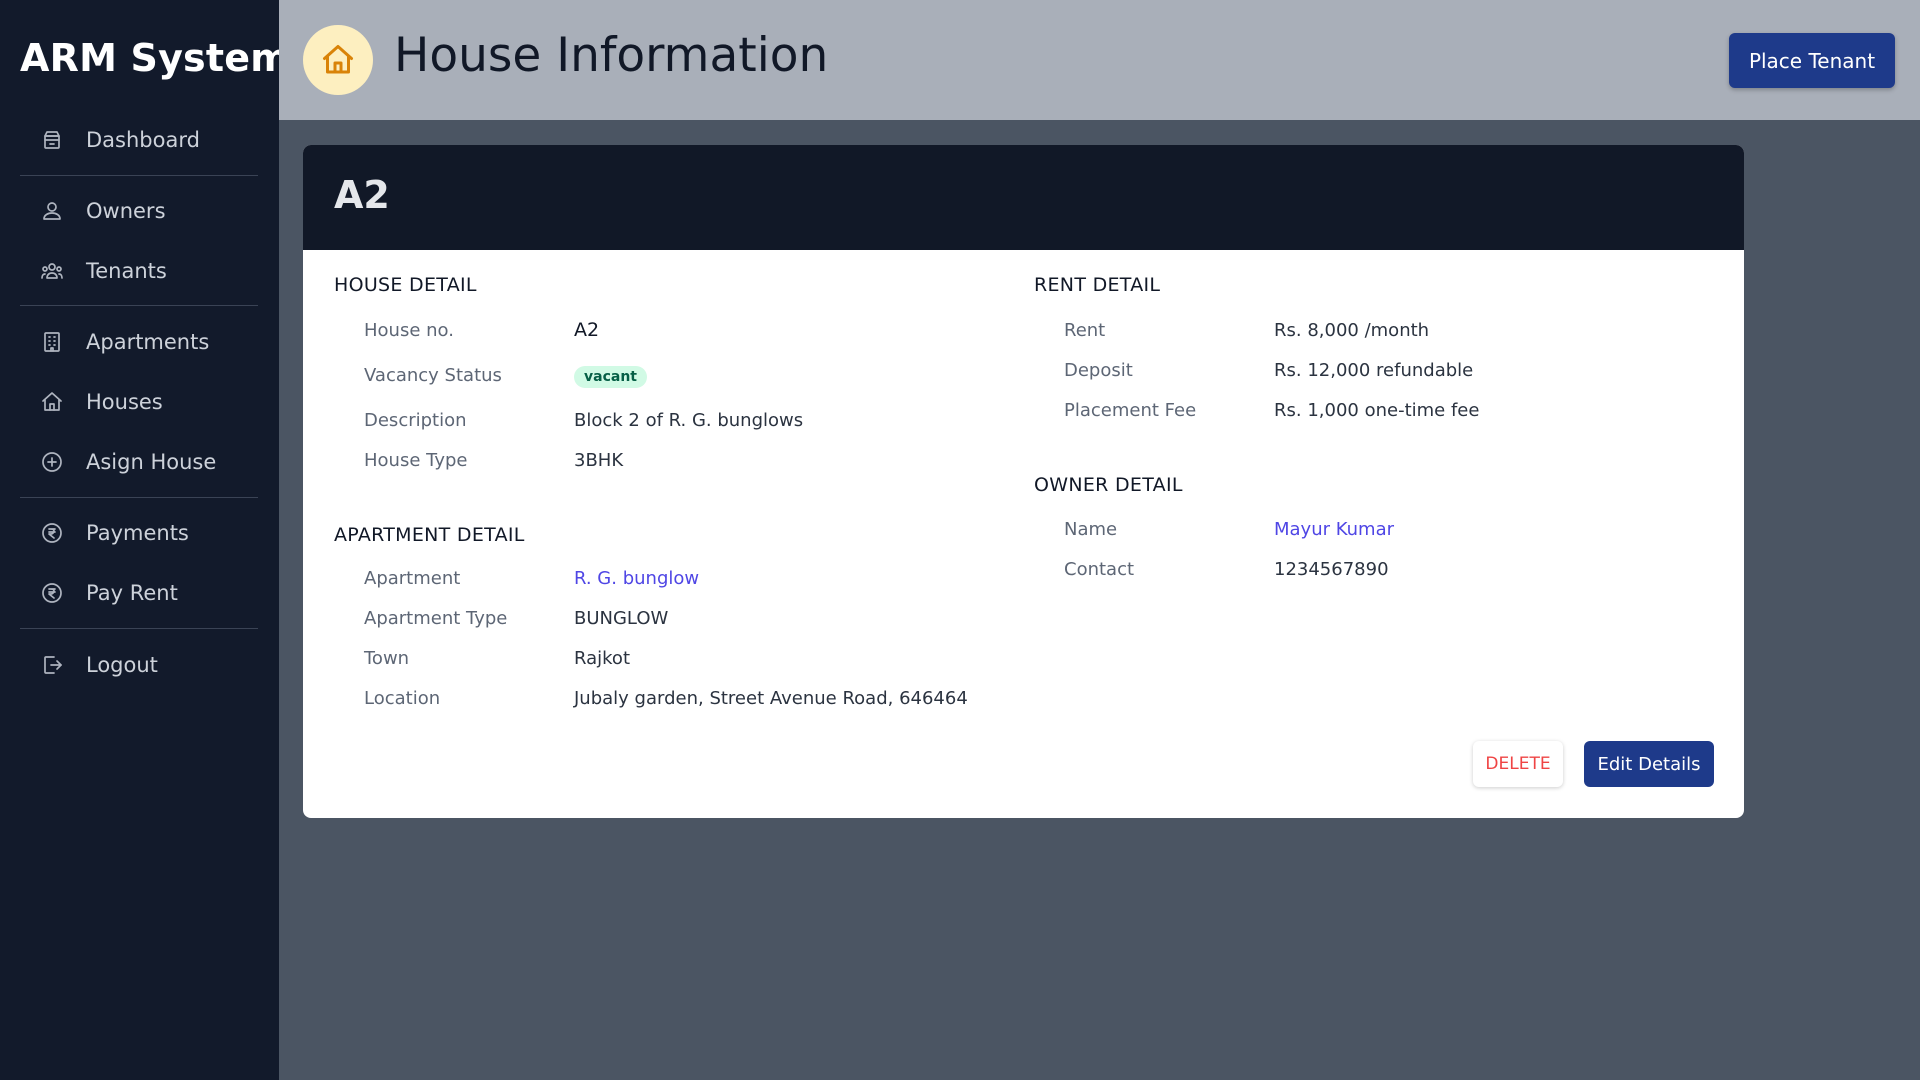  I want to click on sidebar-item-dashboard: Dashboard, so click(139, 140).